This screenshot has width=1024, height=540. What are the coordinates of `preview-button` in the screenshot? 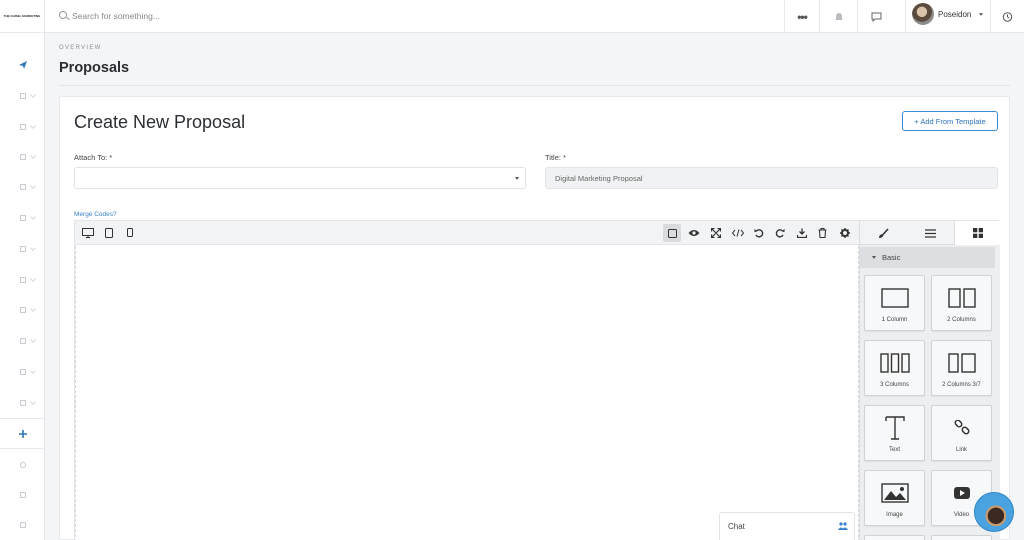 It's located at (693, 232).